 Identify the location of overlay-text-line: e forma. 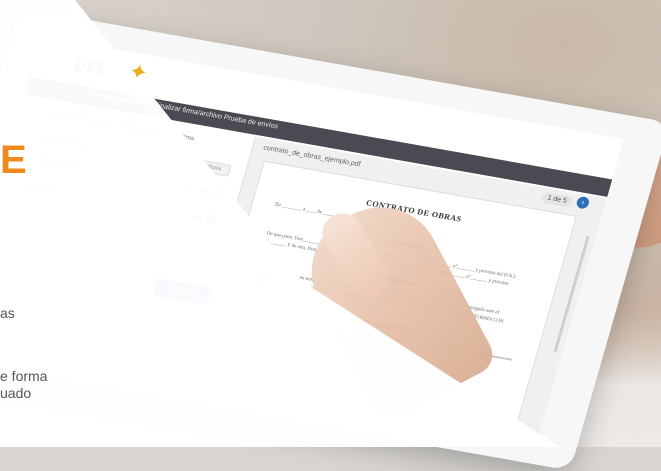
(24, 376).